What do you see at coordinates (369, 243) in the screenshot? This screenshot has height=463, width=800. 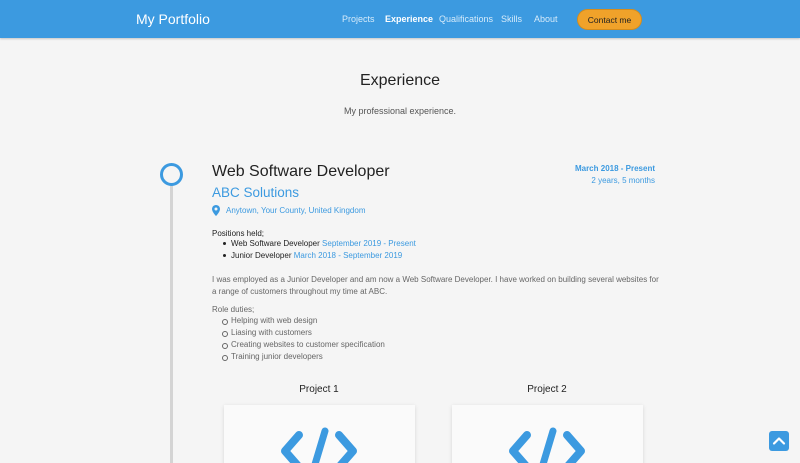 I see `position-dates: September 2019 - Present` at bounding box center [369, 243].